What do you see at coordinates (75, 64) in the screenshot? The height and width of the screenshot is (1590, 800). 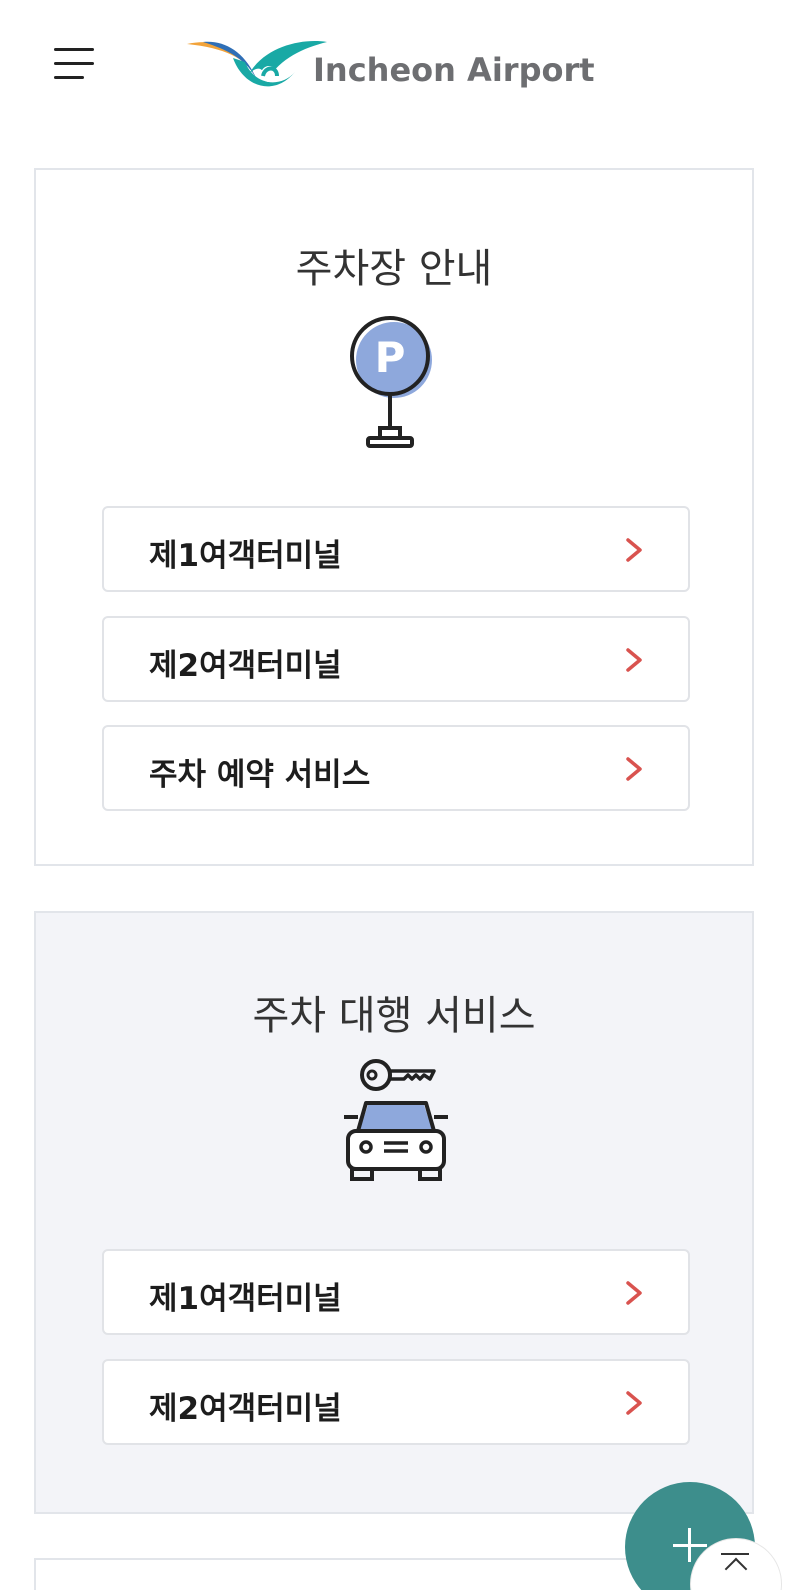 I see `hamburger-menu-button` at bounding box center [75, 64].